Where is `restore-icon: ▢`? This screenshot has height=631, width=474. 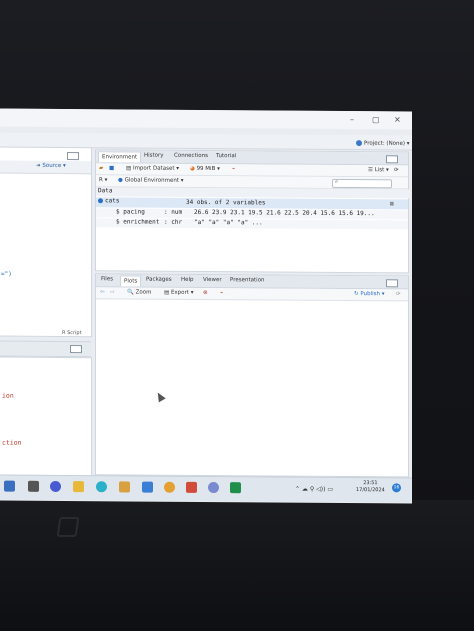 restore-icon: ▢ is located at coordinates (376, 119).